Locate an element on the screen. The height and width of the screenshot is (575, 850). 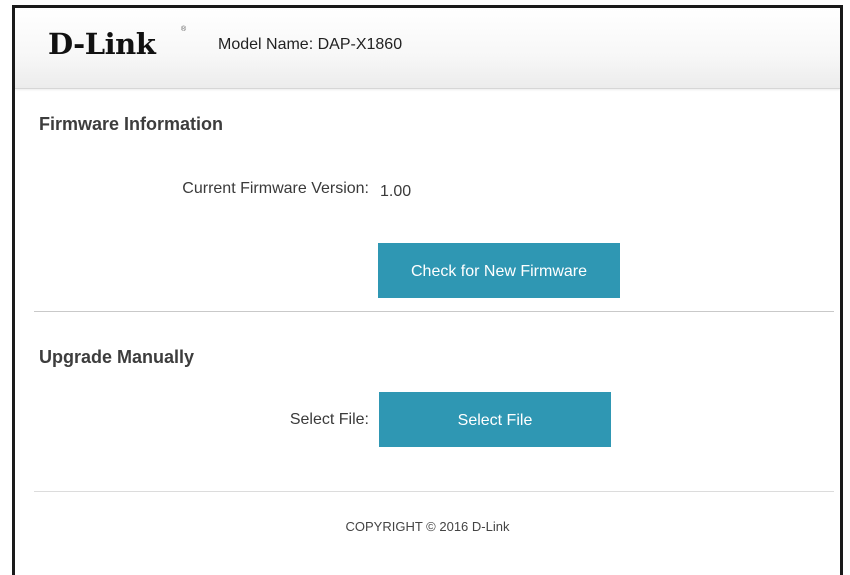
select-file-button: Select File is located at coordinates (495, 419).